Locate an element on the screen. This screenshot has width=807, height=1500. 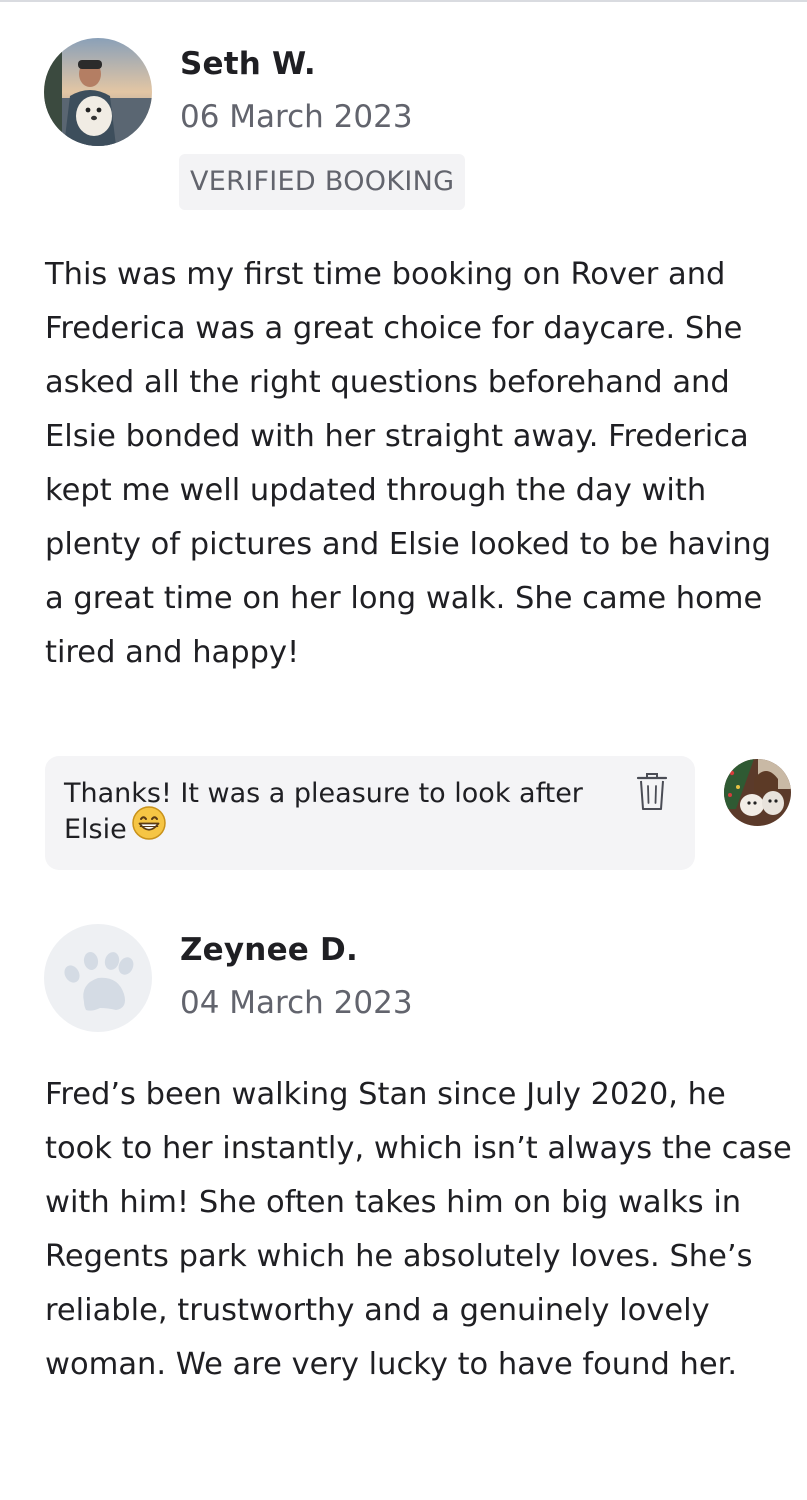
trash-icon is located at coordinates (652, 792).